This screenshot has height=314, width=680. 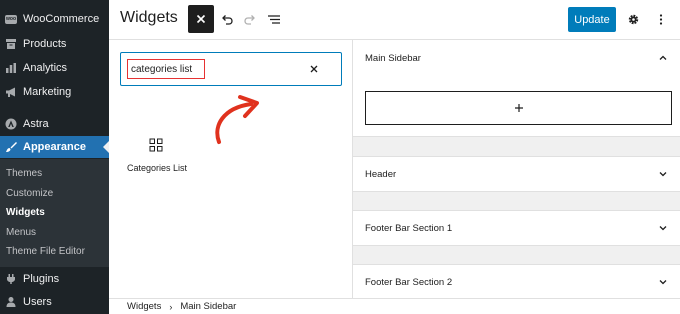 I want to click on paintbrush-icon, so click(x=11, y=147).